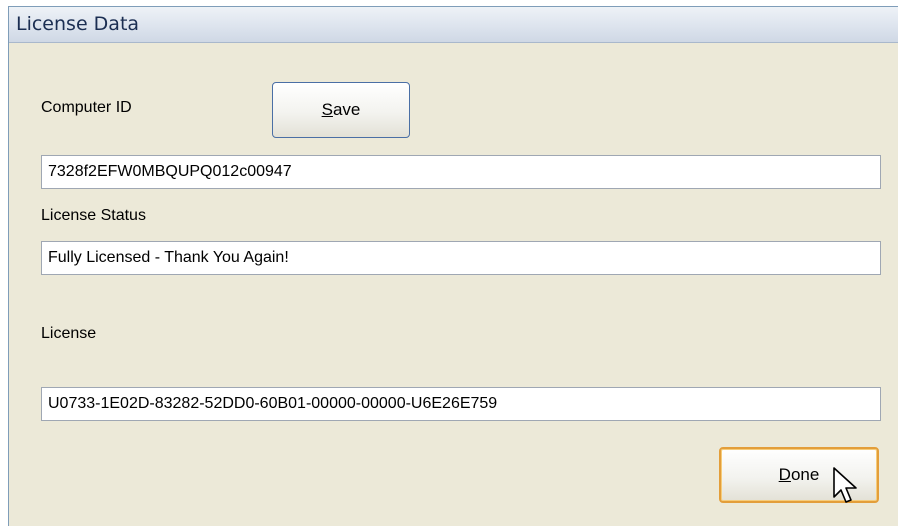 This screenshot has height=526, width=898. What do you see at coordinates (327, 109) in the screenshot?
I see `save-button-mnemonic: S` at bounding box center [327, 109].